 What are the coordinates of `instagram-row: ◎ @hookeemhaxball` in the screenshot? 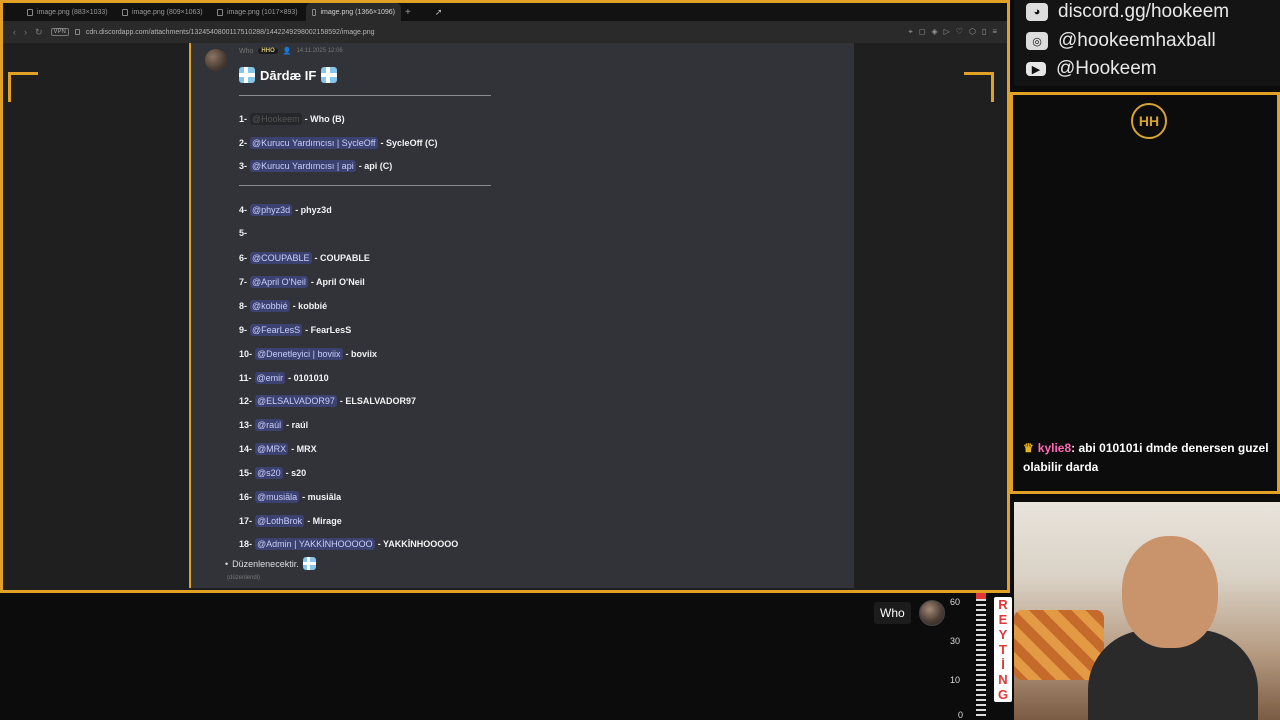 It's located at (1121, 41).